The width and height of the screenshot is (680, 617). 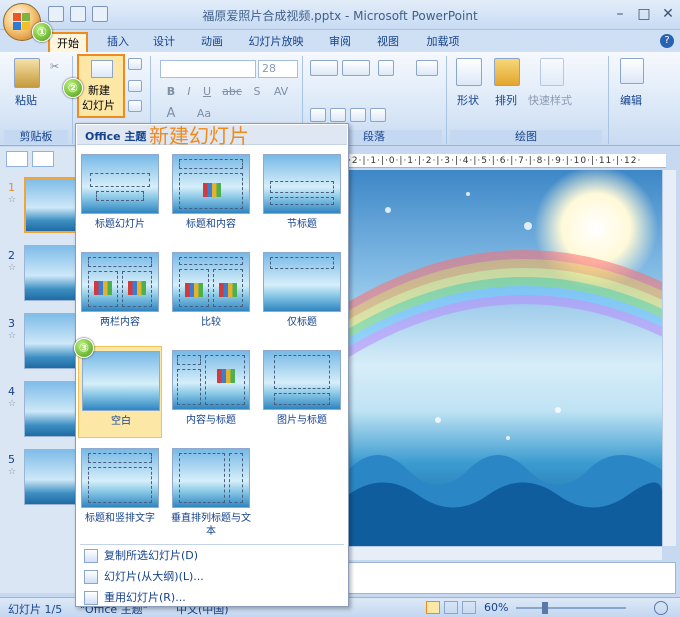 What do you see at coordinates (506, 100) in the screenshot?
I see `arrange-label: 排列` at bounding box center [506, 100].